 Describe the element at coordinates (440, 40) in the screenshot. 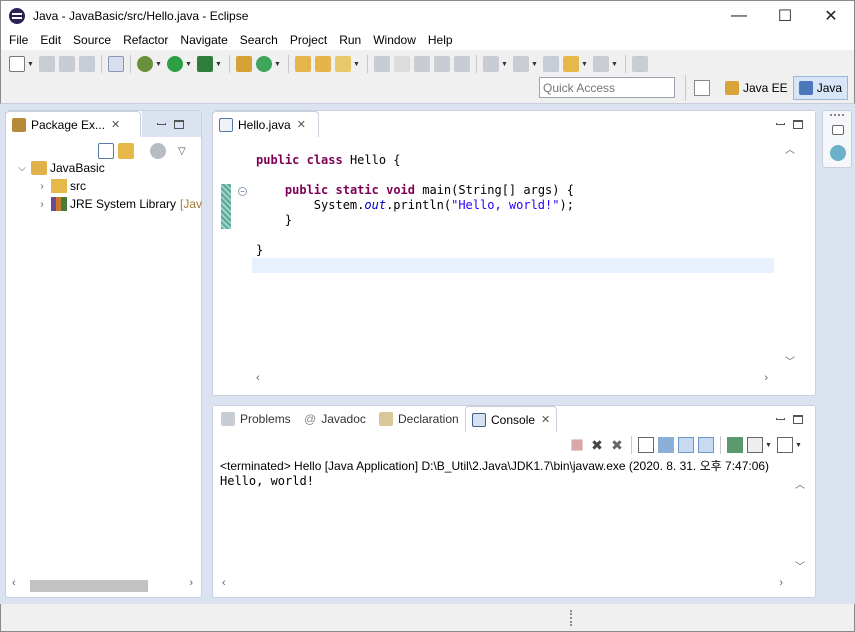

I see `menu-help: Help` at that location.